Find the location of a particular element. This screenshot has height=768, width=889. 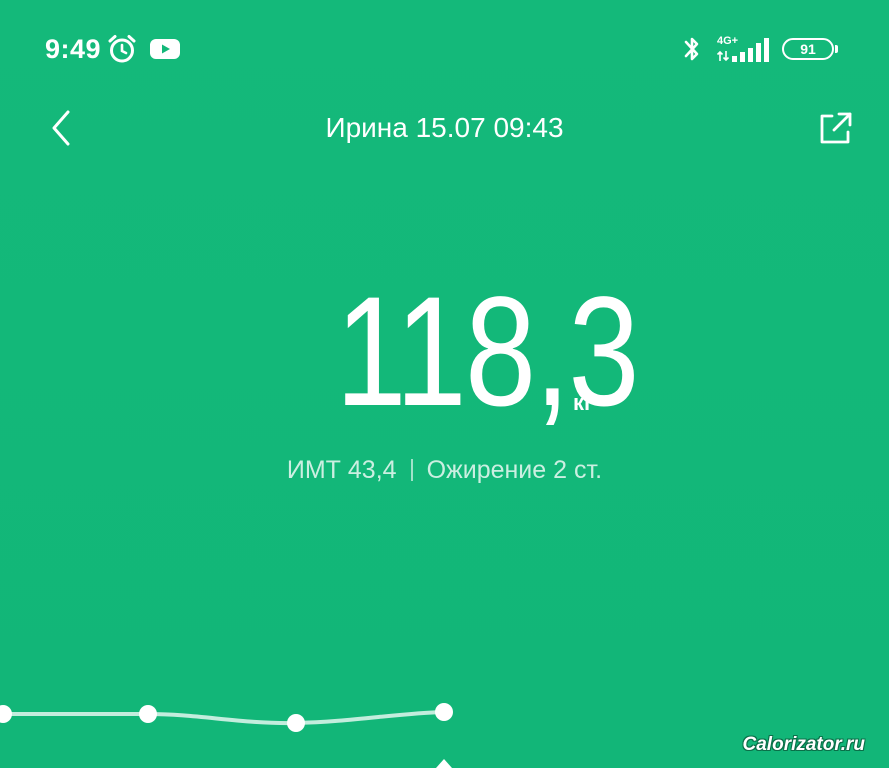

page-title: Ирина 15.07 09:43 is located at coordinates (444, 127).